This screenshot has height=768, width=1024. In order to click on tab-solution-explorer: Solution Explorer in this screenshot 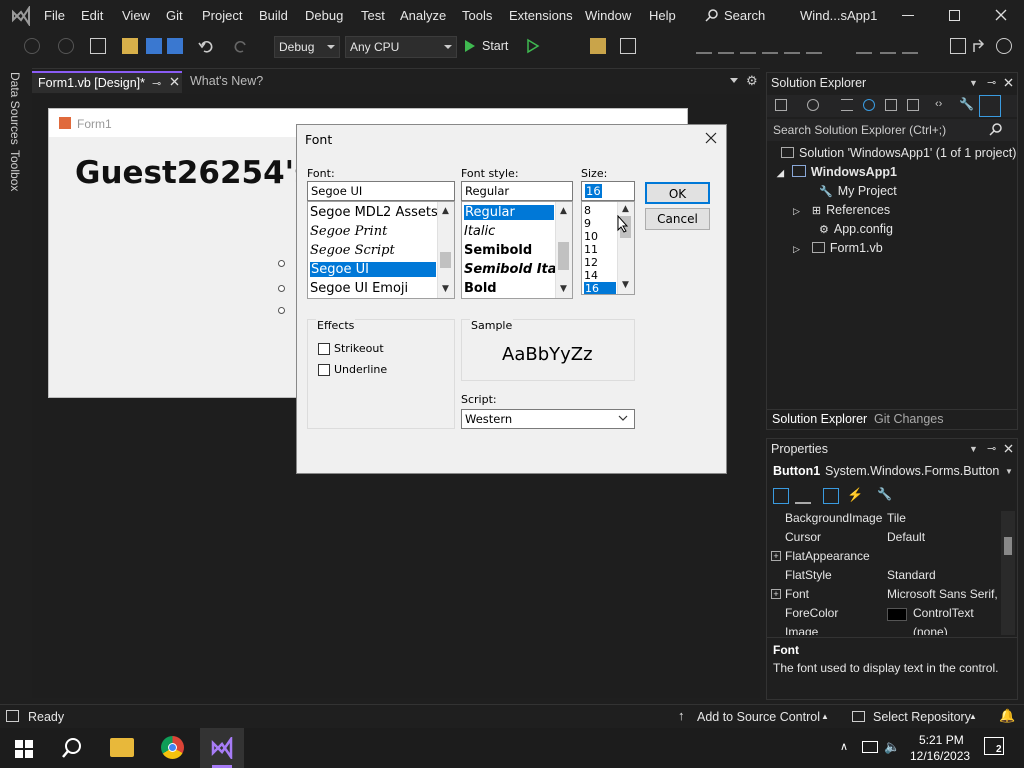, I will do `click(819, 419)`.